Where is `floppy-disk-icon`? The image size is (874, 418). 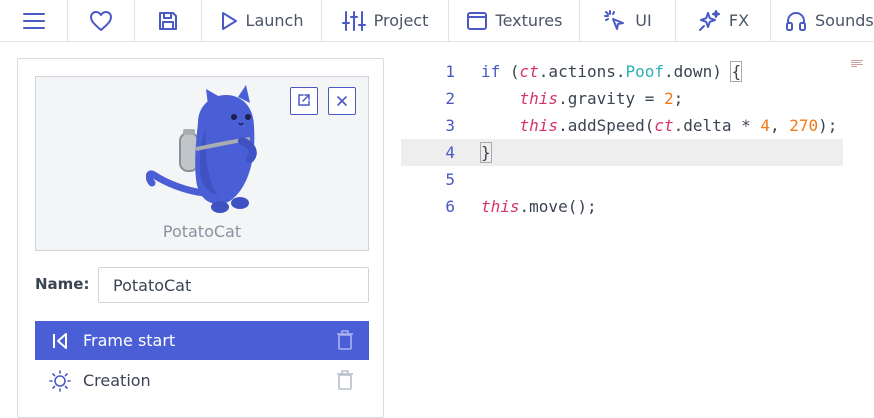
floppy-disk-icon is located at coordinates (168, 21).